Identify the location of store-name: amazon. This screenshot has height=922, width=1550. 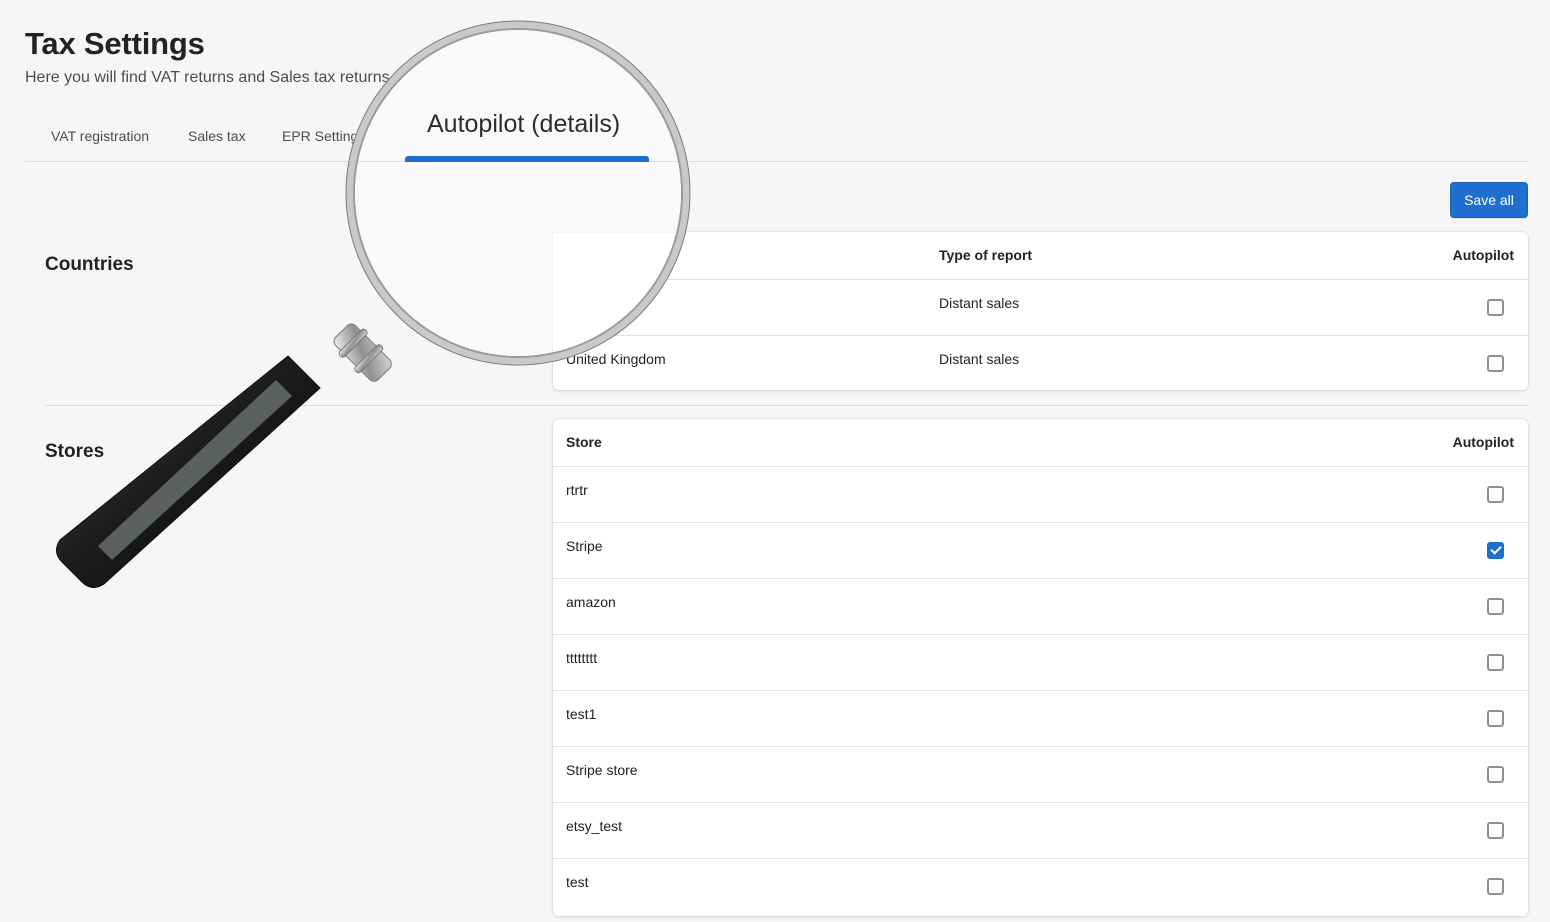
(591, 602).